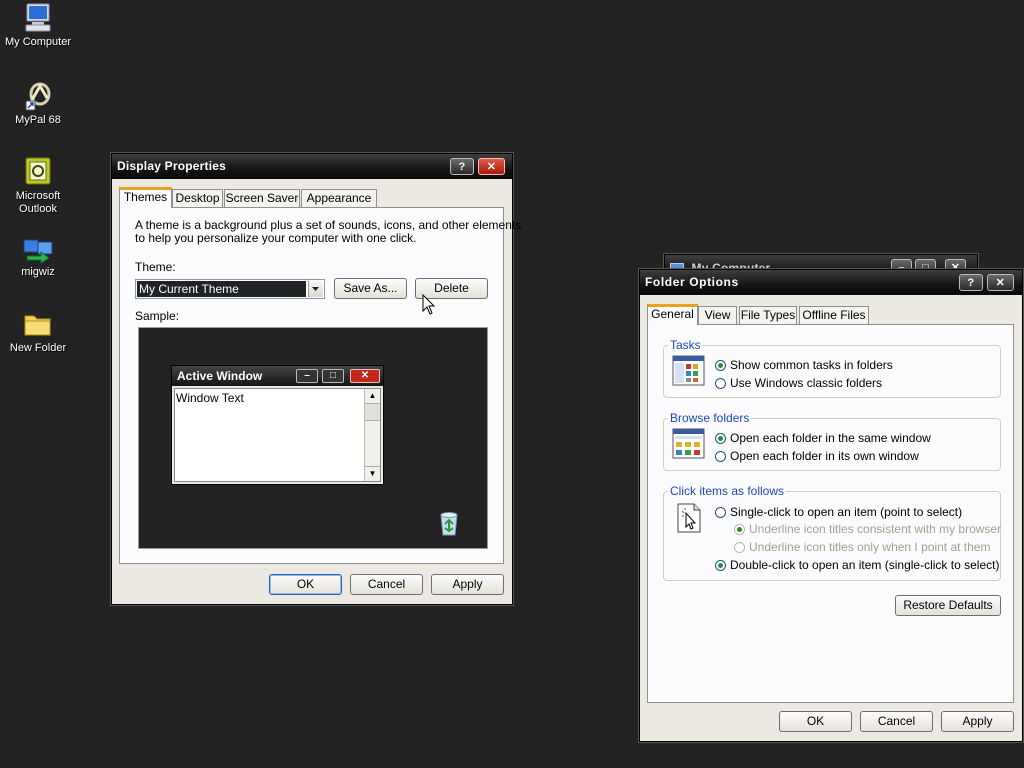 The height and width of the screenshot is (768, 1024). What do you see at coordinates (689, 518) in the screenshot?
I see `click-pointer-icon` at bounding box center [689, 518].